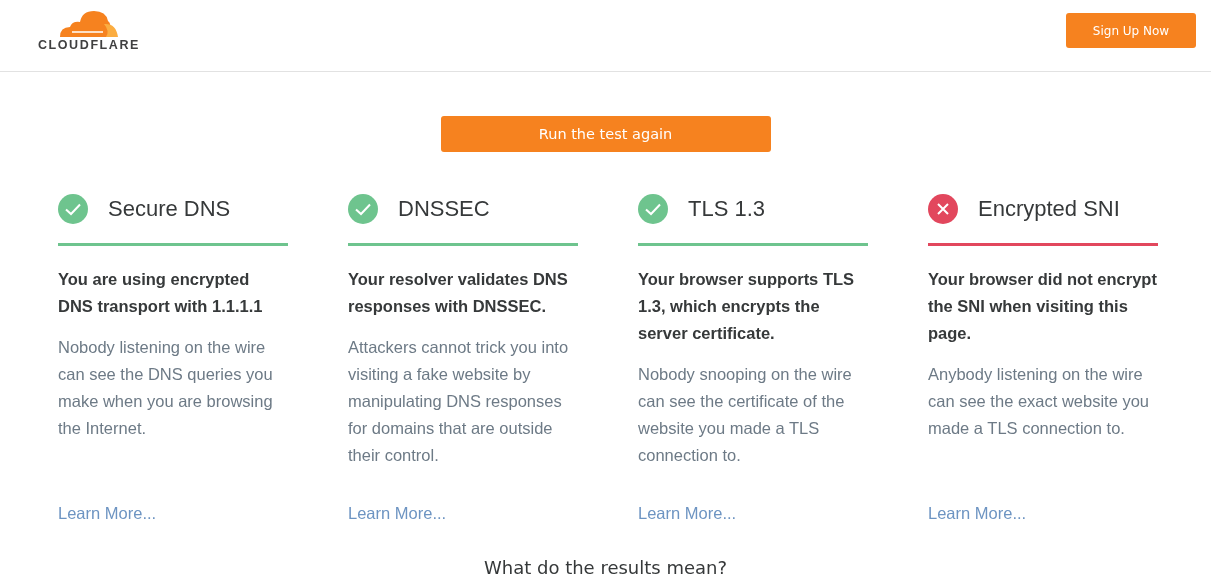  What do you see at coordinates (166, 388) in the screenshot?
I see `check-description: Nobody listening on the wire can see the DNS queries you make when you are browsing the Internet.` at bounding box center [166, 388].